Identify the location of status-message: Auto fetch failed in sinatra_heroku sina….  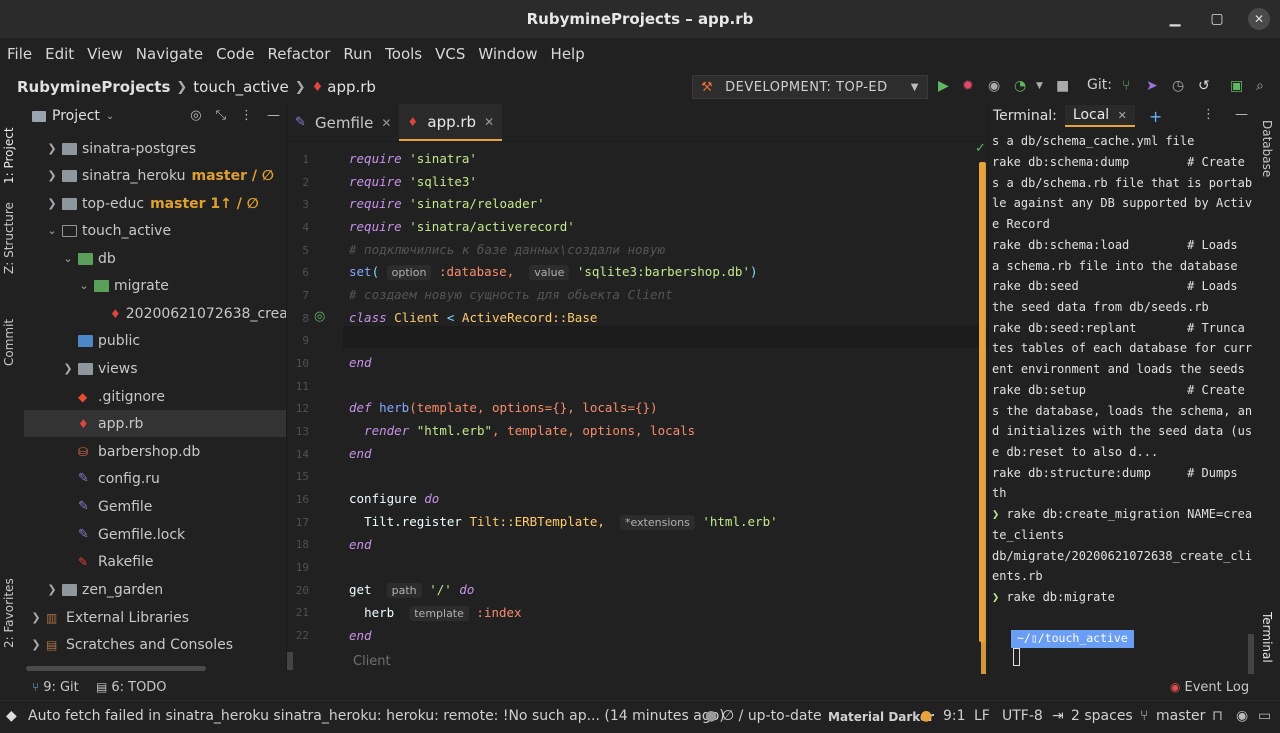
(376, 716).